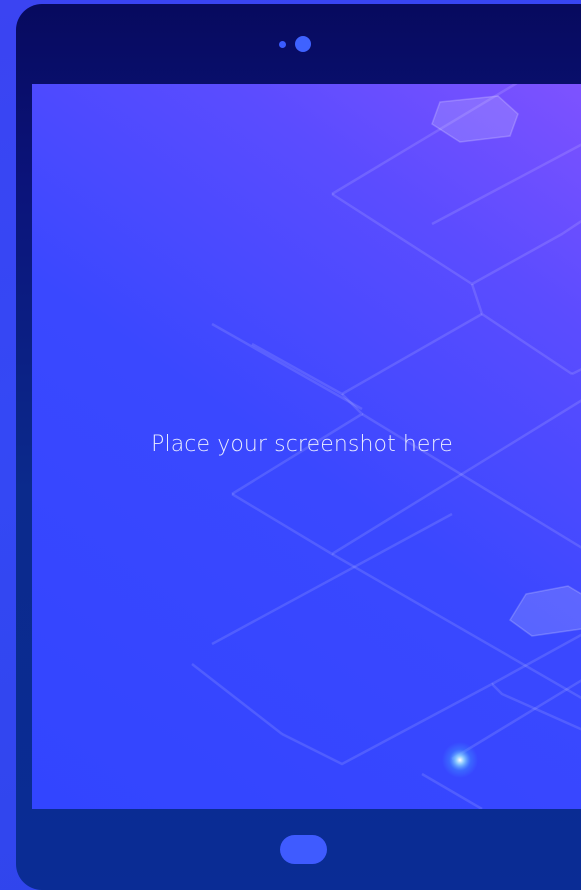 This screenshot has height=890, width=581. I want to click on glow-dot-icon, so click(460, 760).